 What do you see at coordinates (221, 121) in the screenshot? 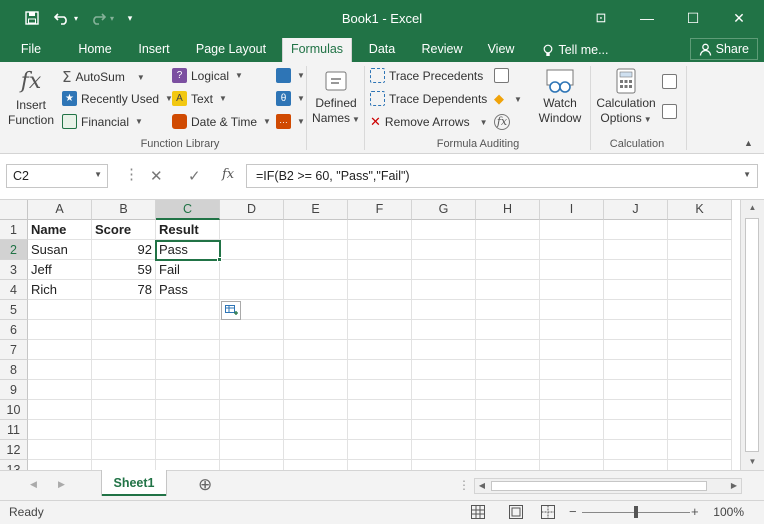
I see `date-time-button: Date & Time ▼` at bounding box center [221, 121].